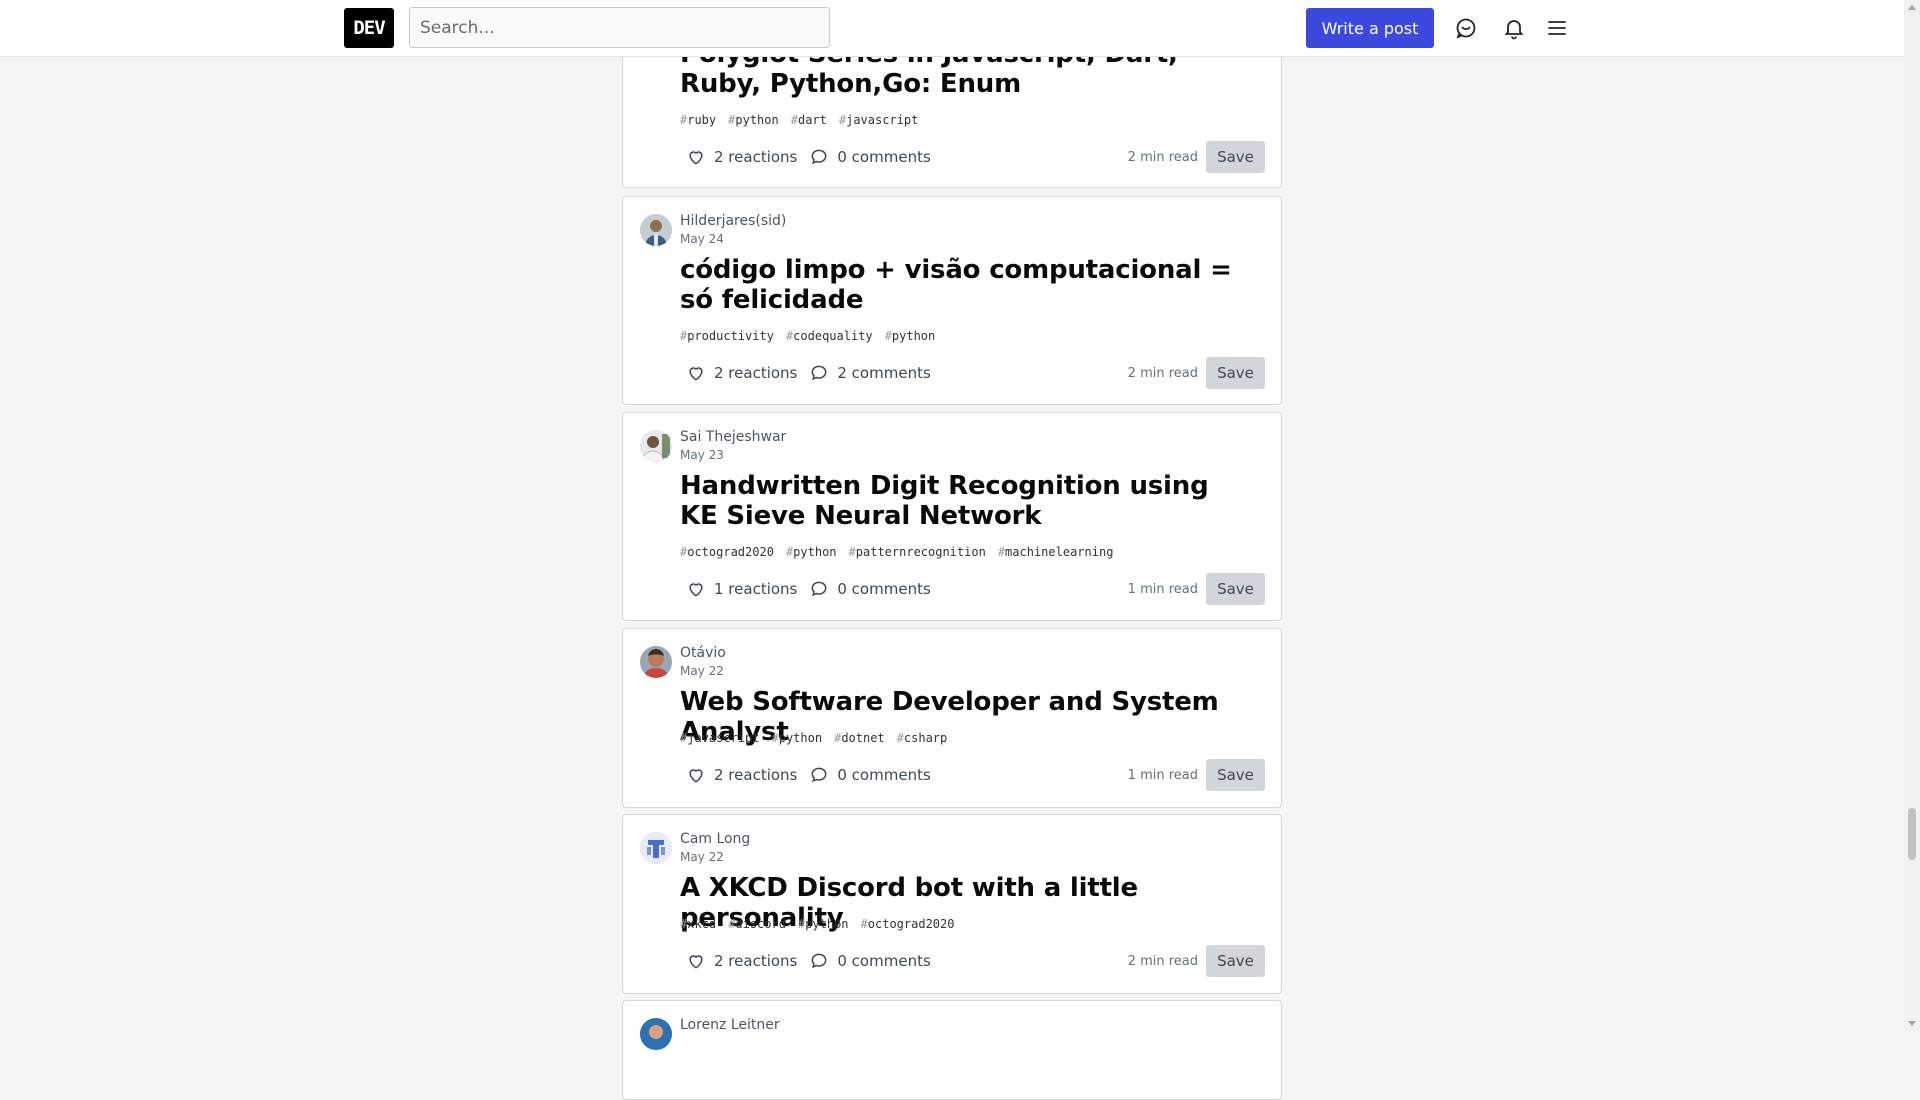 This screenshot has height=1100, width=1920. Describe the element at coordinates (703, 653) in the screenshot. I see `author-name: Otávio` at that location.